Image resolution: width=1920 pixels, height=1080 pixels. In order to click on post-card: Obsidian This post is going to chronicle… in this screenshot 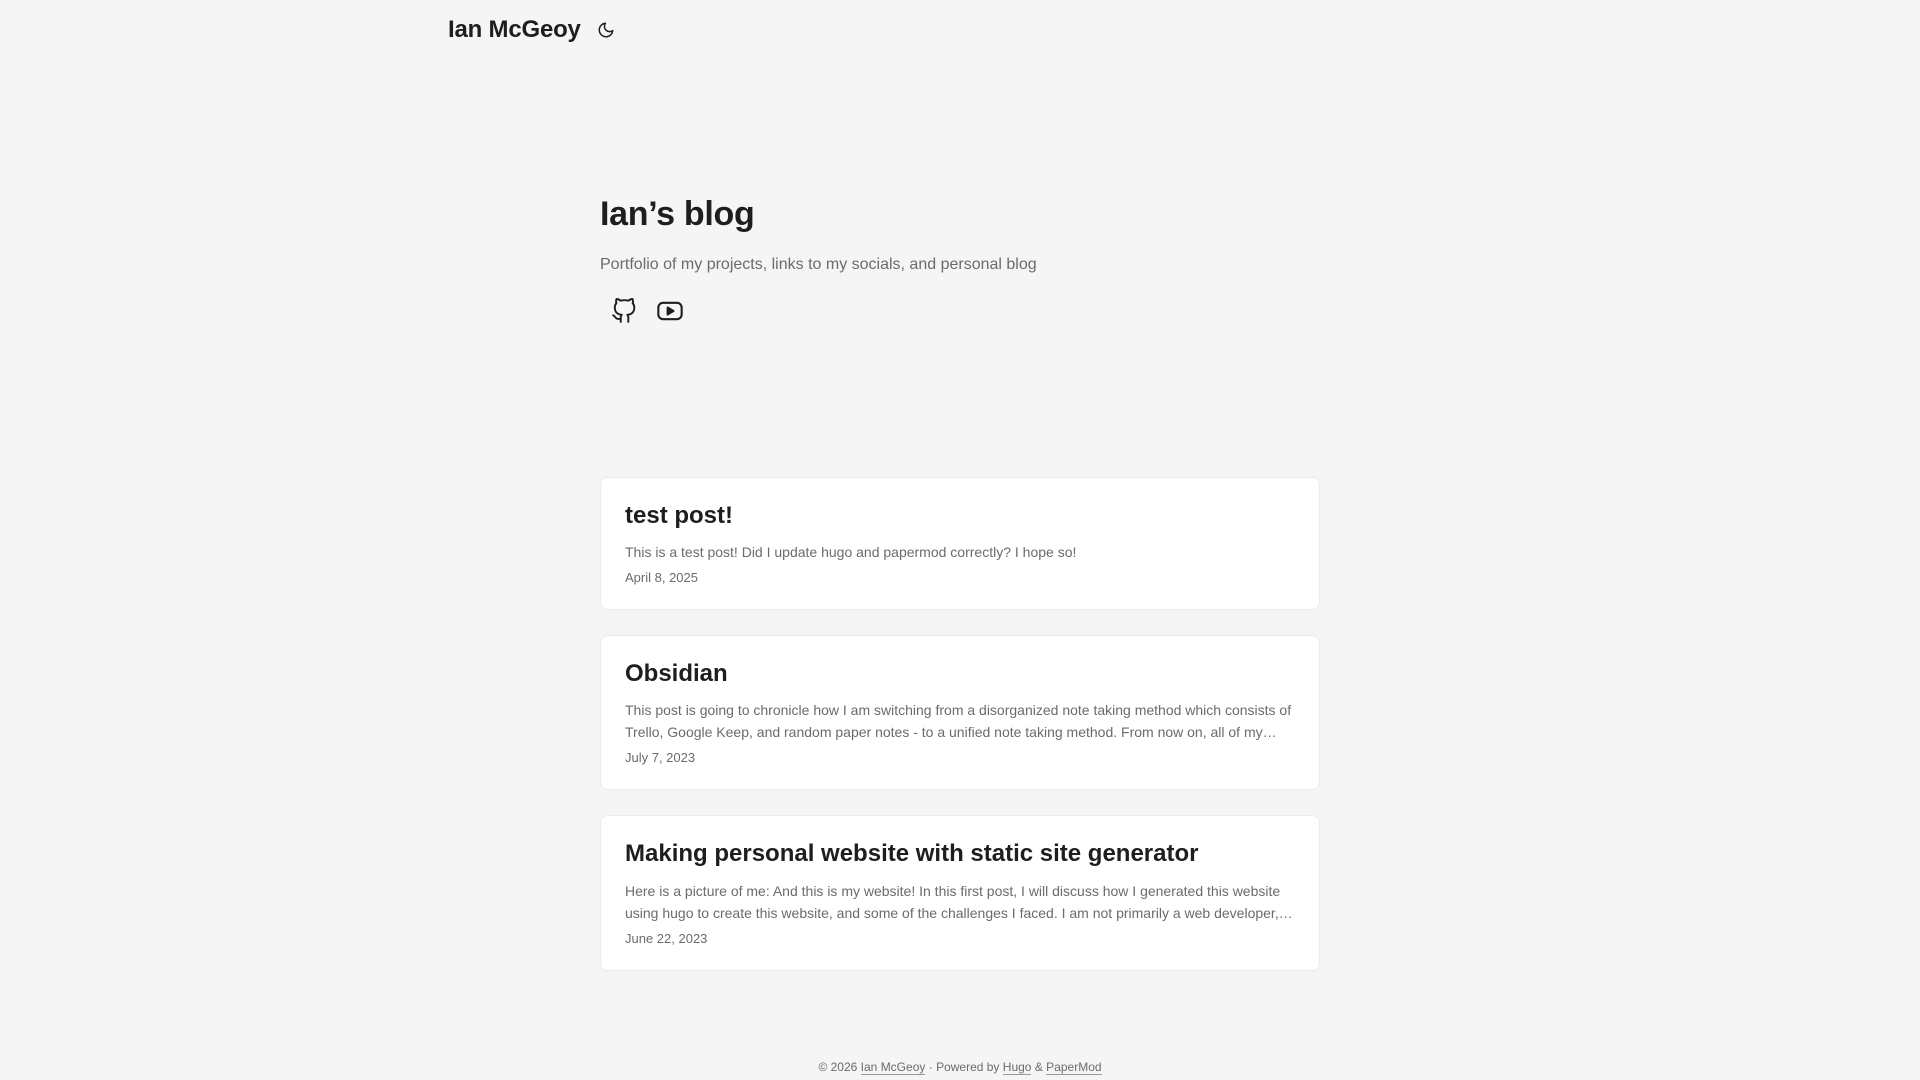, I will do `click(960, 713)`.